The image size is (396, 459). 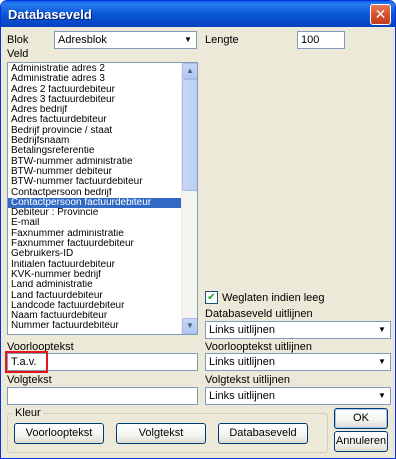 What do you see at coordinates (95, 285) in the screenshot?
I see `list-item: Land administratie` at bounding box center [95, 285].